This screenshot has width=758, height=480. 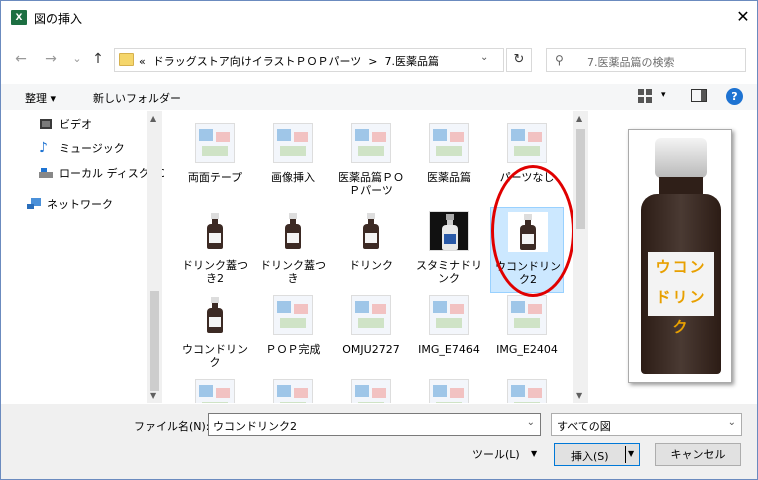 I want to click on file-item: ドリンク, so click(x=371, y=250).